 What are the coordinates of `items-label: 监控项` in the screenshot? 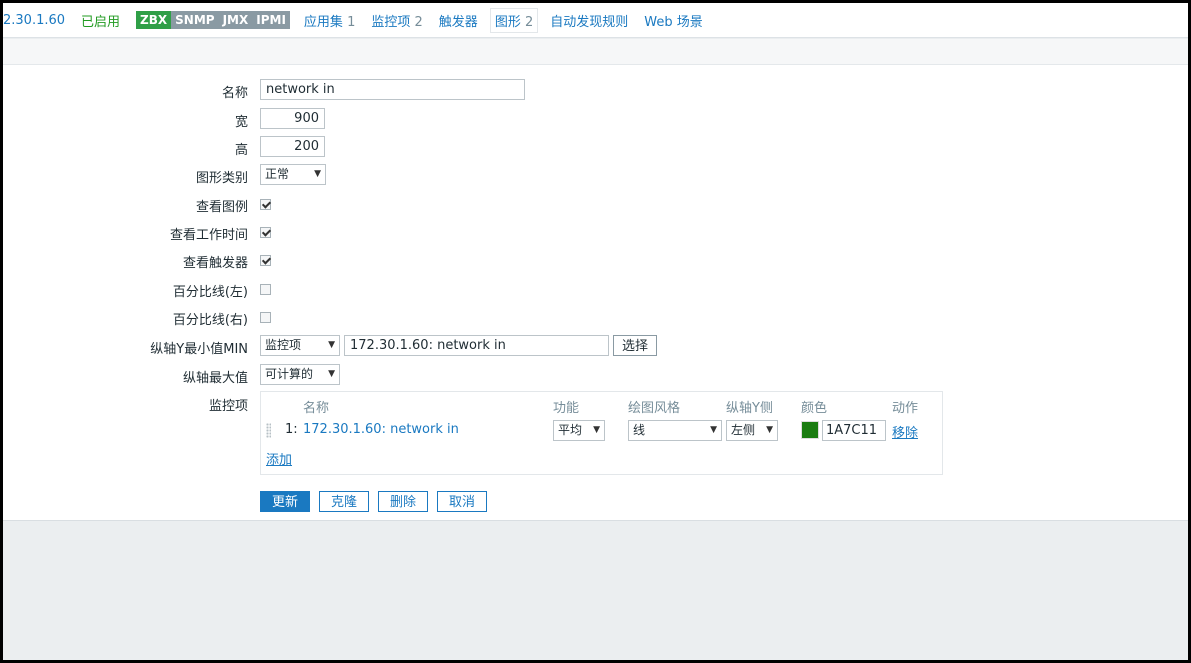 It's located at (228, 406).